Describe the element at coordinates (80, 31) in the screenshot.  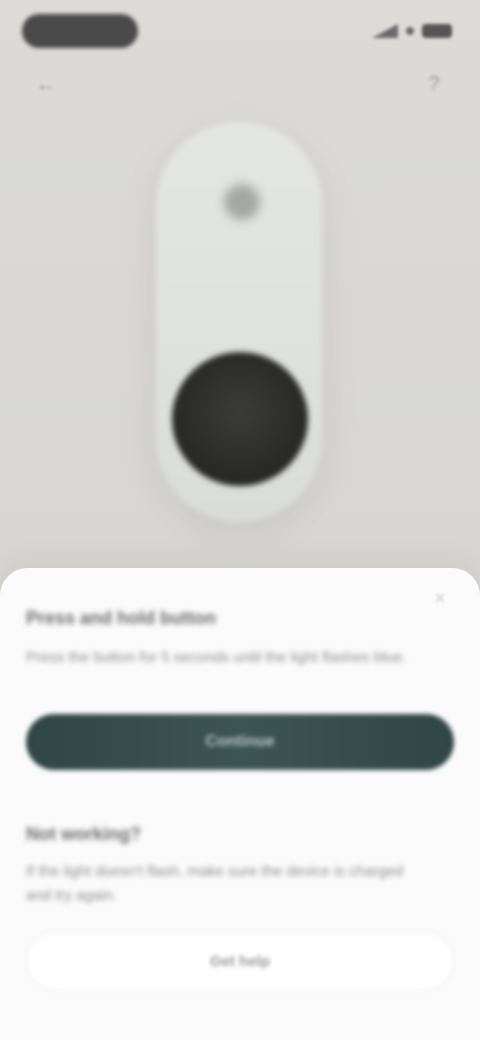
I see `status-time-pill` at that location.